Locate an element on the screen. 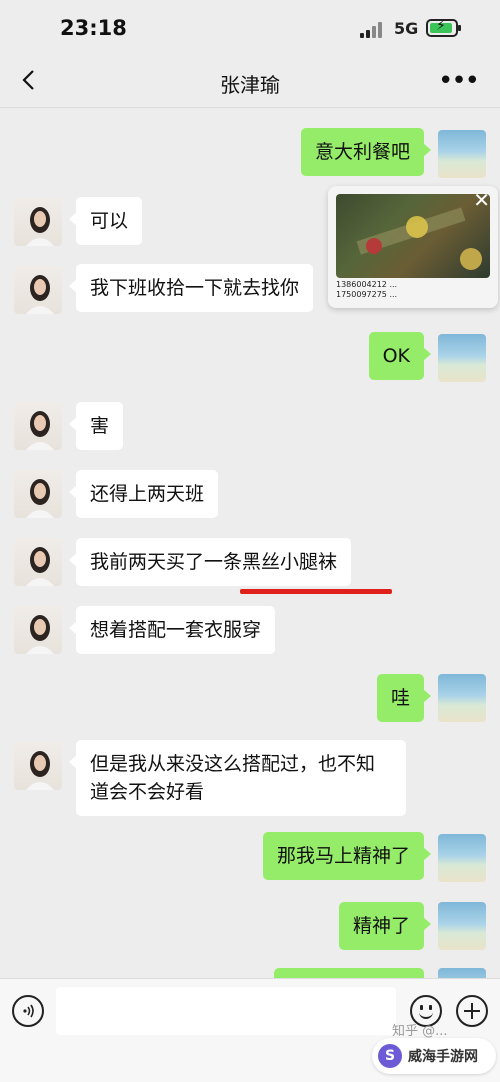  message-bubble-outgoing: 意大利餐吧 is located at coordinates (366, 152).